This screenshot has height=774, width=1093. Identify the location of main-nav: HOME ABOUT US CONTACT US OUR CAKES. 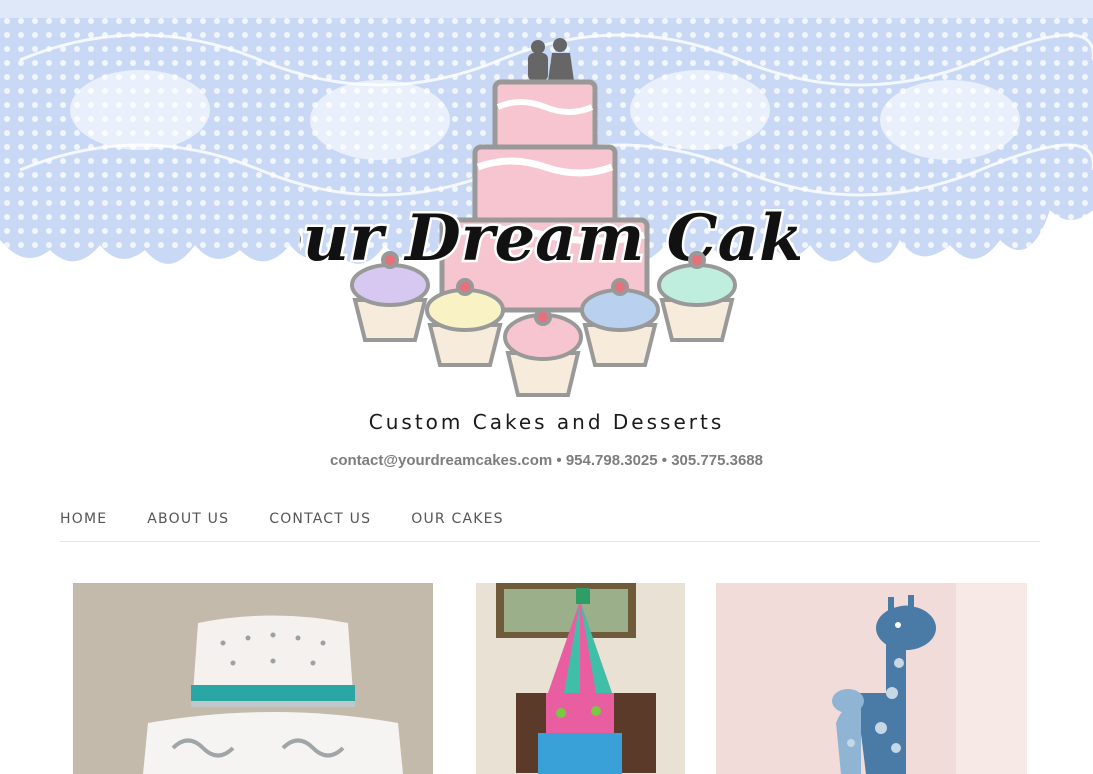
(550, 525).